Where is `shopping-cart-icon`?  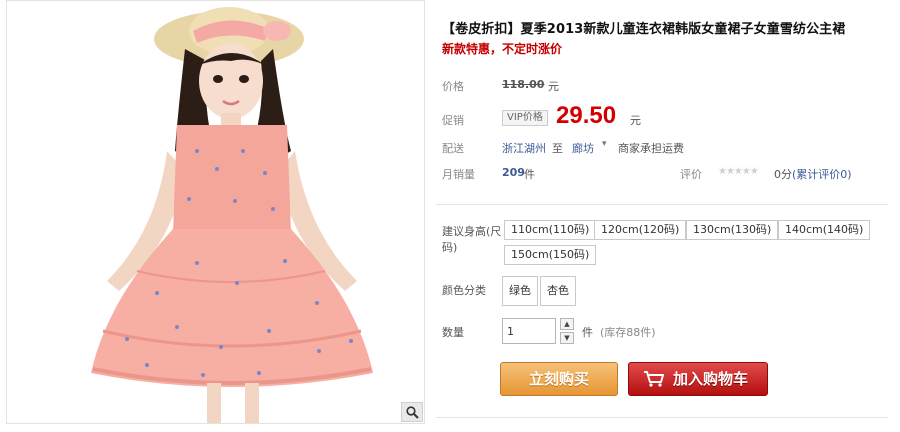 shopping-cart-icon is located at coordinates (654, 379).